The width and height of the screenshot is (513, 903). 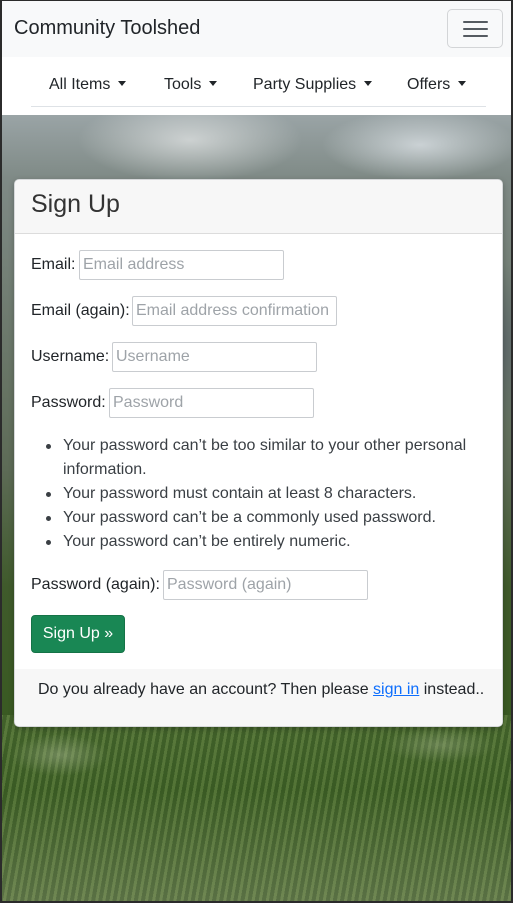 What do you see at coordinates (75, 204) in the screenshot?
I see `page-title: Sign Up` at bounding box center [75, 204].